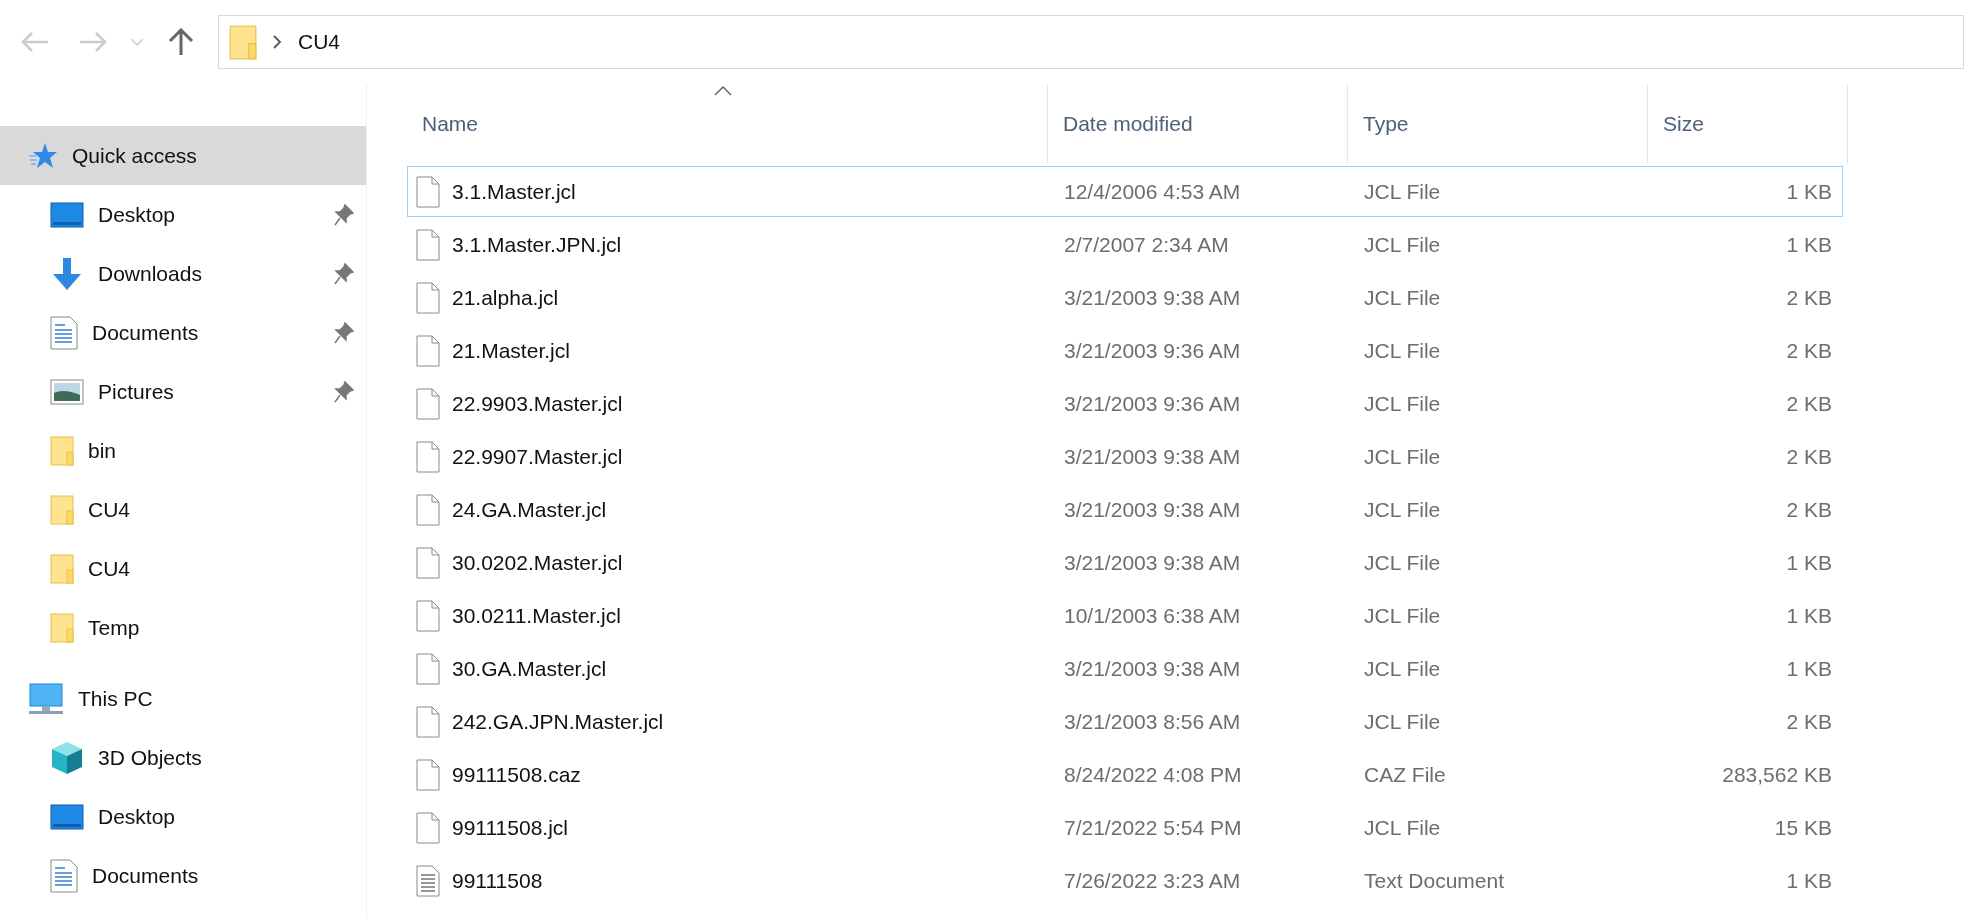 The image size is (1964, 919). What do you see at coordinates (1198, 124) in the screenshot?
I see `column-header: Date modified` at bounding box center [1198, 124].